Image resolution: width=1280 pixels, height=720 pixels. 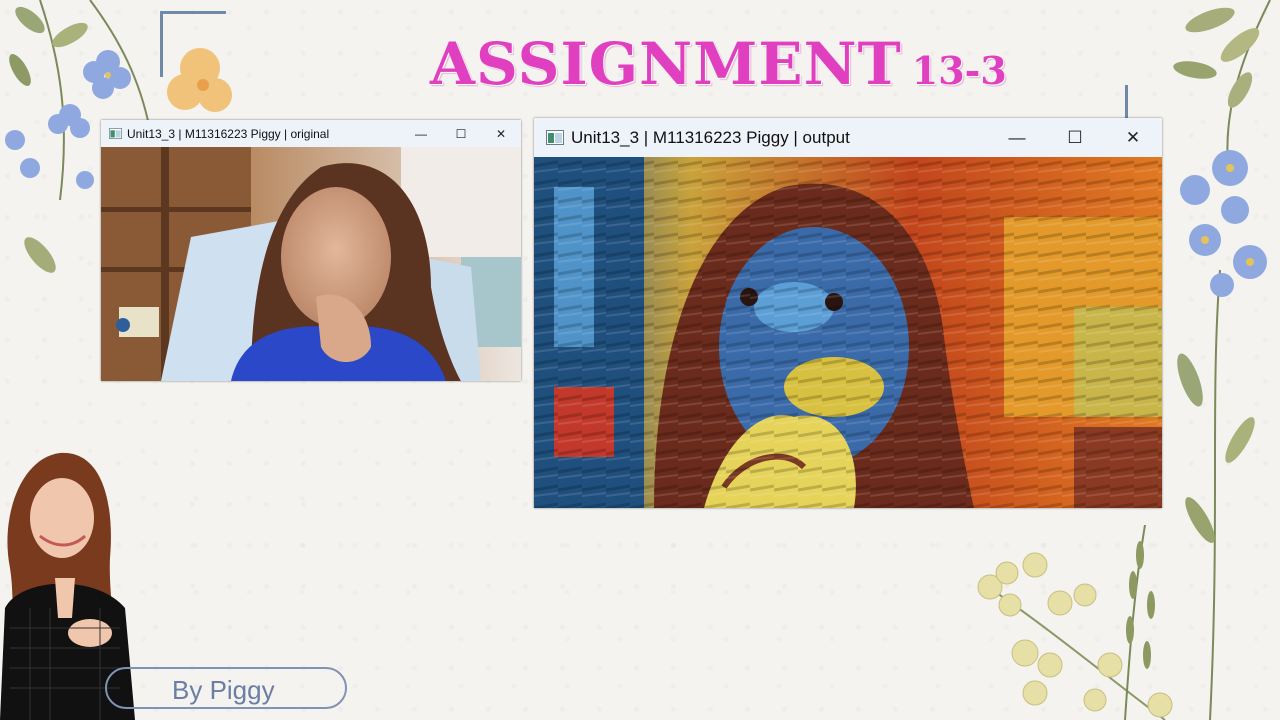 What do you see at coordinates (1126, 102) in the screenshot?
I see `right-accent-vertical` at bounding box center [1126, 102].